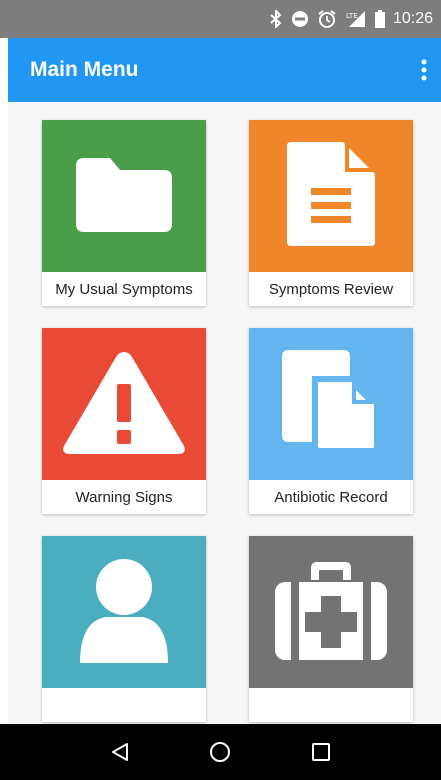 The image size is (441, 780). I want to click on bluetooth-icon, so click(276, 19).